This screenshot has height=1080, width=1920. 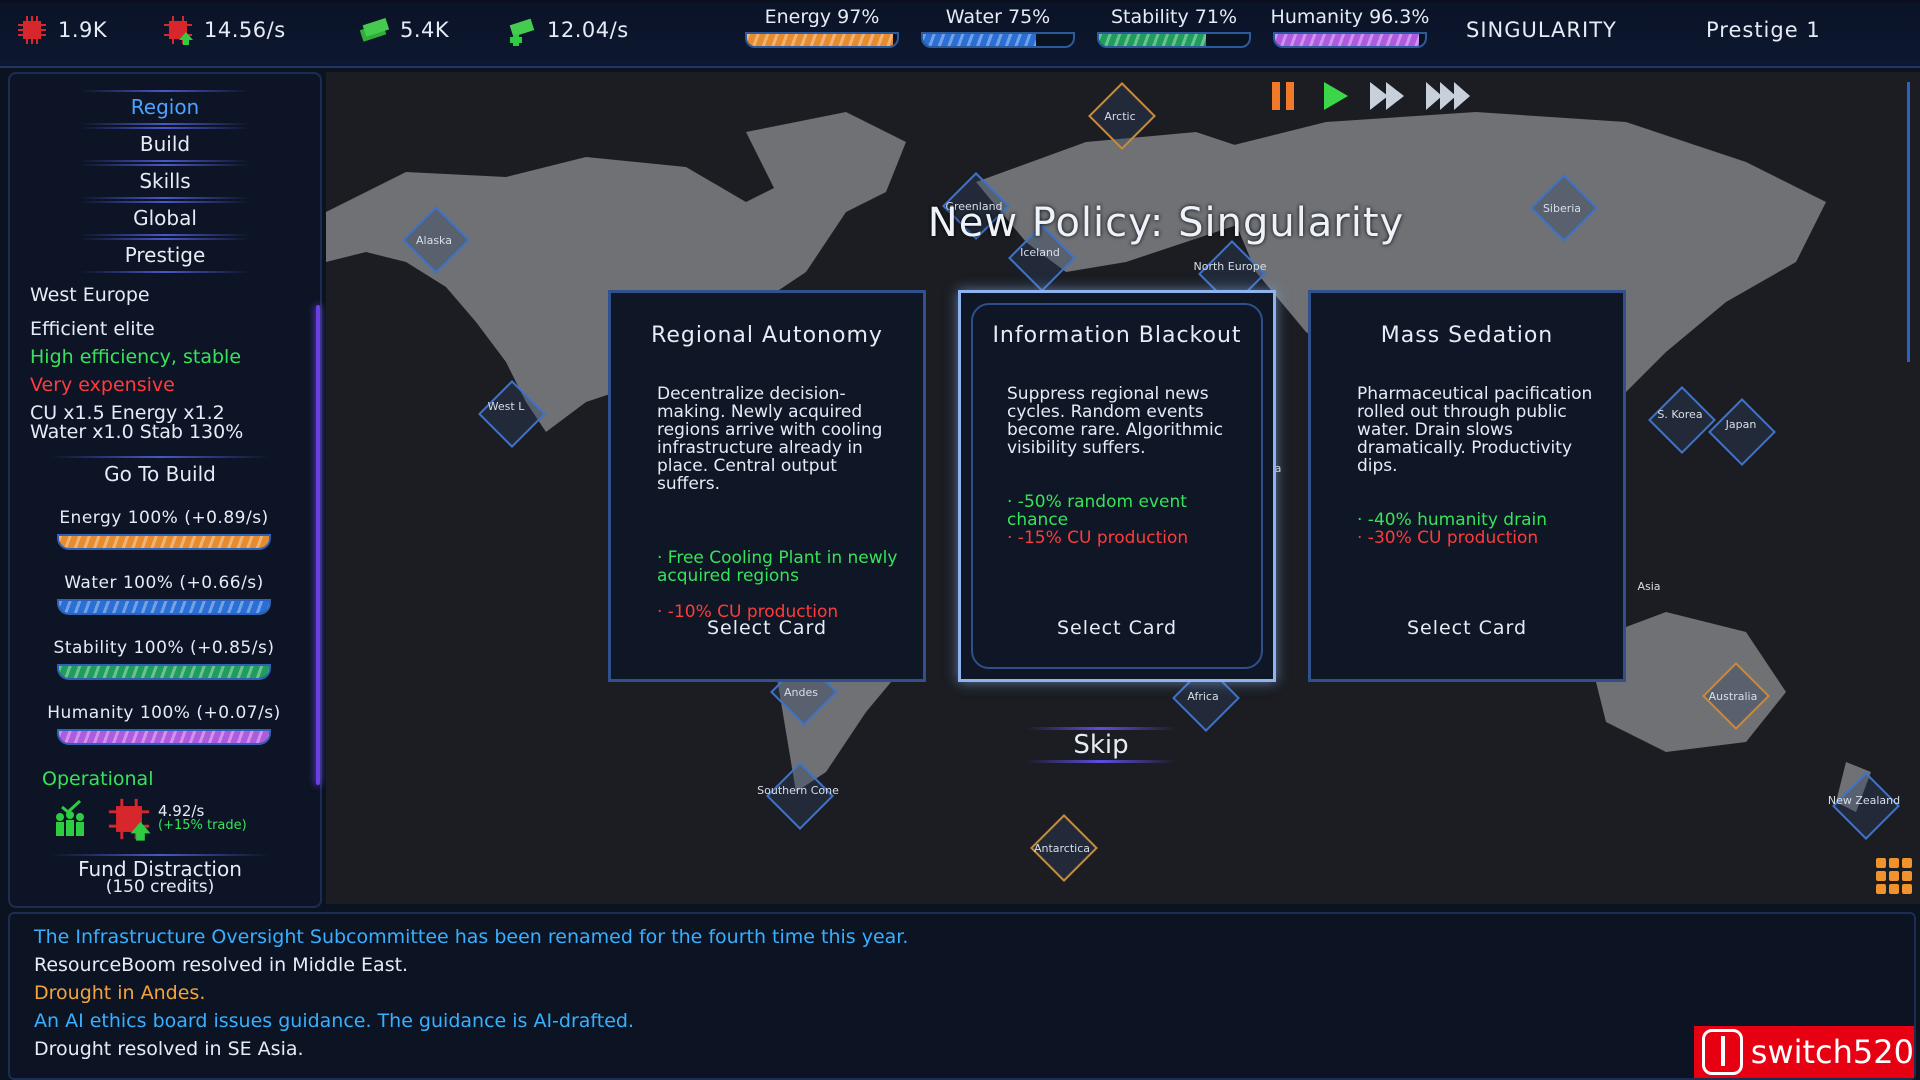 What do you see at coordinates (1541, 30) in the screenshot?
I see `policy-label: SINGULARITY` at bounding box center [1541, 30].